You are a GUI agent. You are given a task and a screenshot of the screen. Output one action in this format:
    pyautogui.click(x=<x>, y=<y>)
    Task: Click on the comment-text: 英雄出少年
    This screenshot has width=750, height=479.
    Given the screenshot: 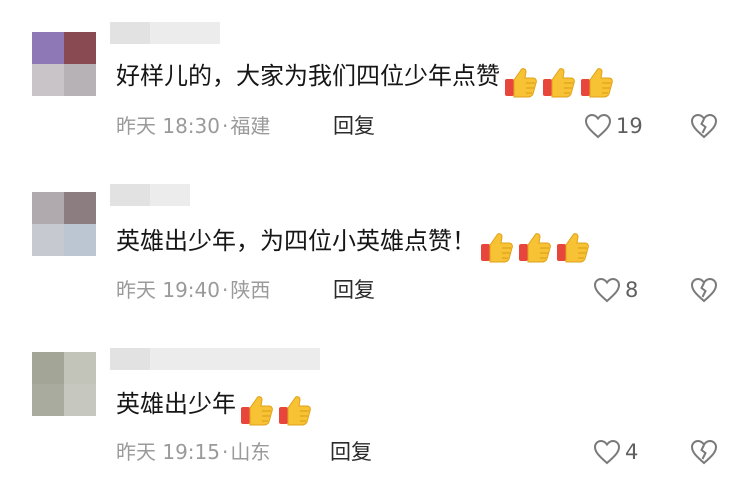 What is the action you would take?
    pyautogui.click(x=215, y=407)
    